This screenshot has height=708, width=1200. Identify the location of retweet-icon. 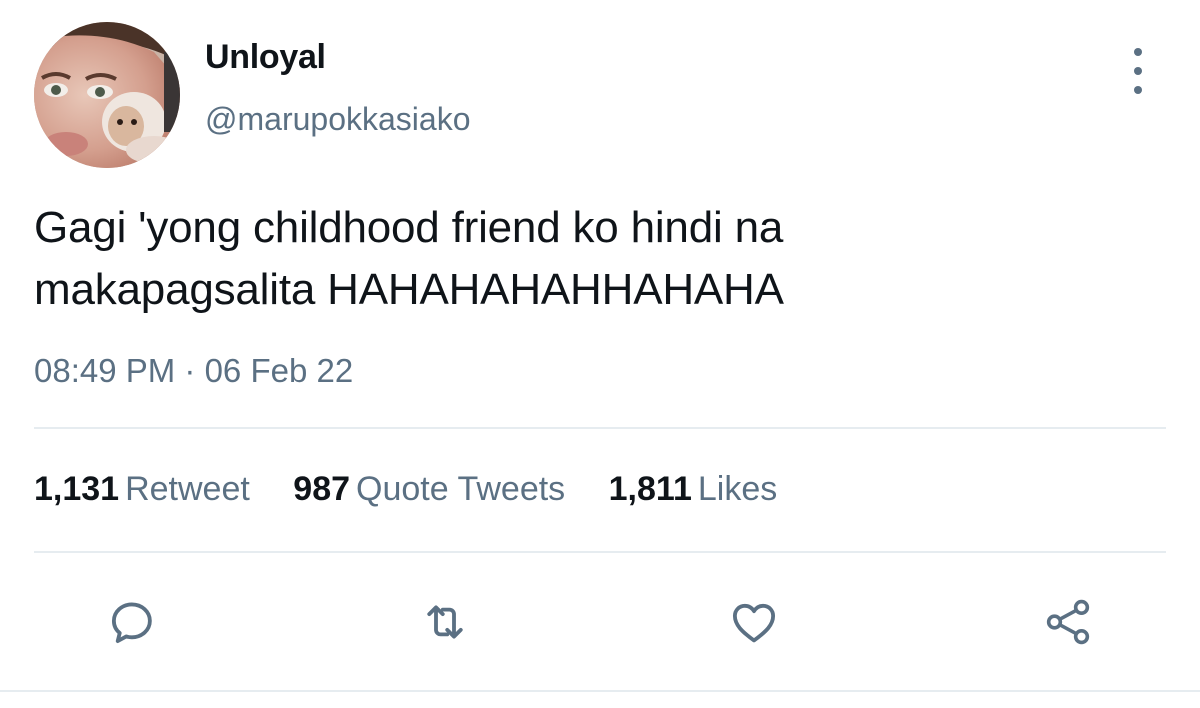
(445, 622).